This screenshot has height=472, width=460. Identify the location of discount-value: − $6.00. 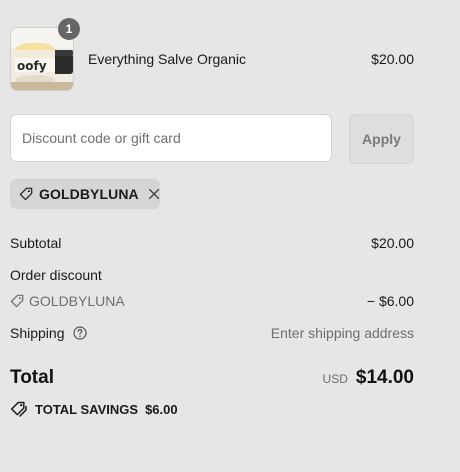
(390, 301).